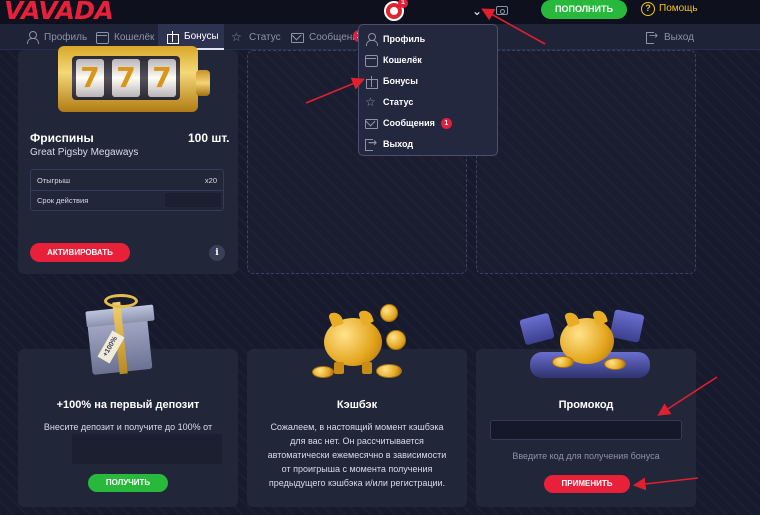  What do you see at coordinates (586, 456) in the screenshot?
I see `promo-hint: Введите код для получения бонуса` at bounding box center [586, 456].